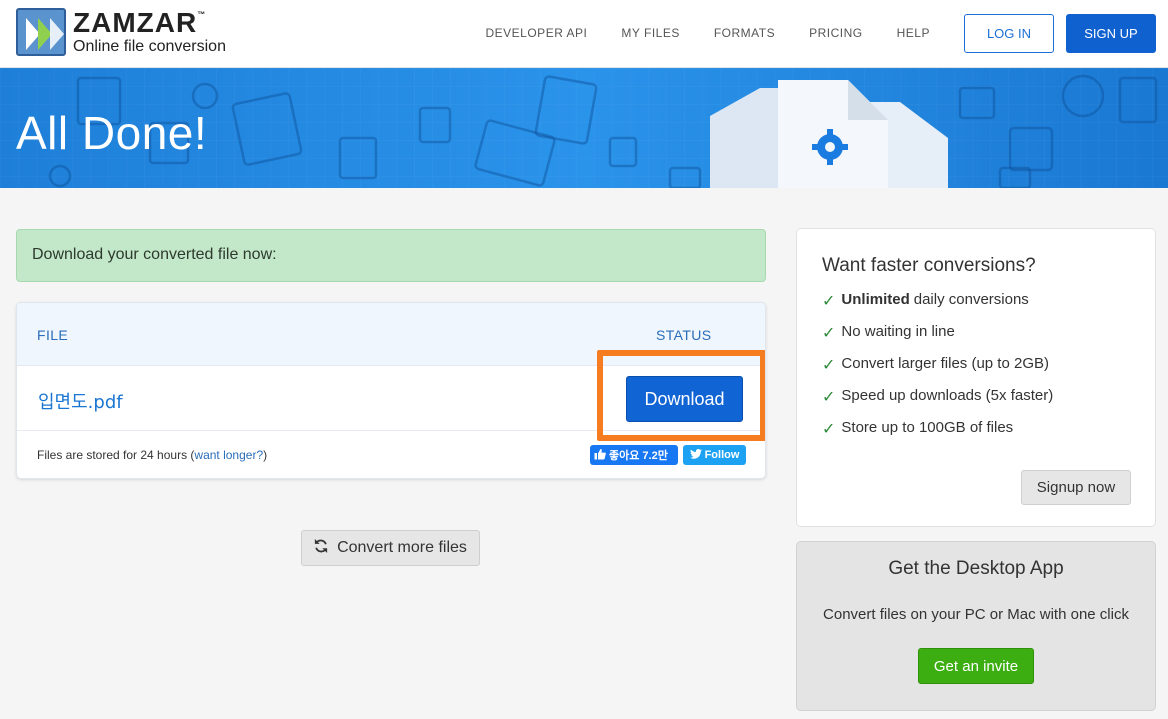 This screenshot has width=1168, height=719. I want to click on list-item: ✓ Convert larger files (up to 2GB), so click(935, 364).